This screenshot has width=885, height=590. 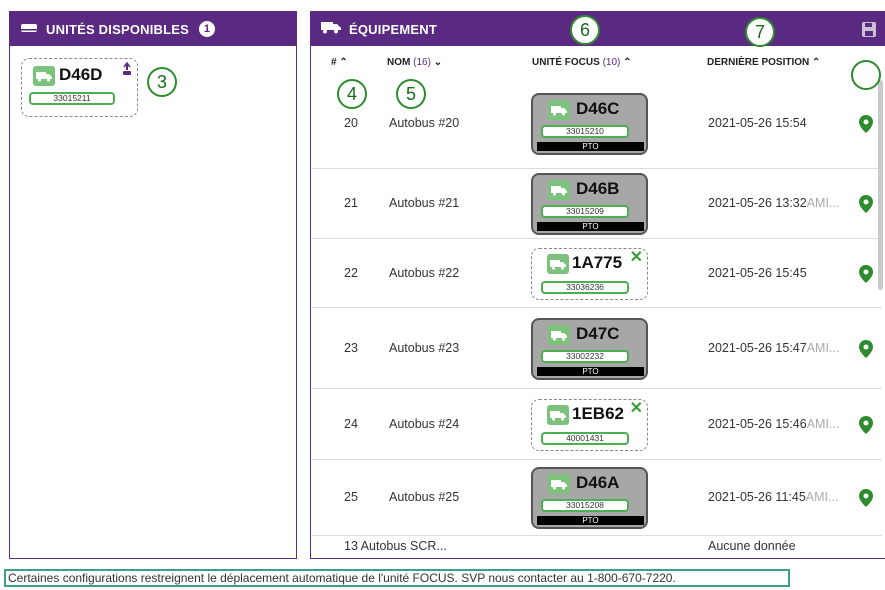 What do you see at coordinates (351, 347) in the screenshot?
I see `row-num: 23` at bounding box center [351, 347].